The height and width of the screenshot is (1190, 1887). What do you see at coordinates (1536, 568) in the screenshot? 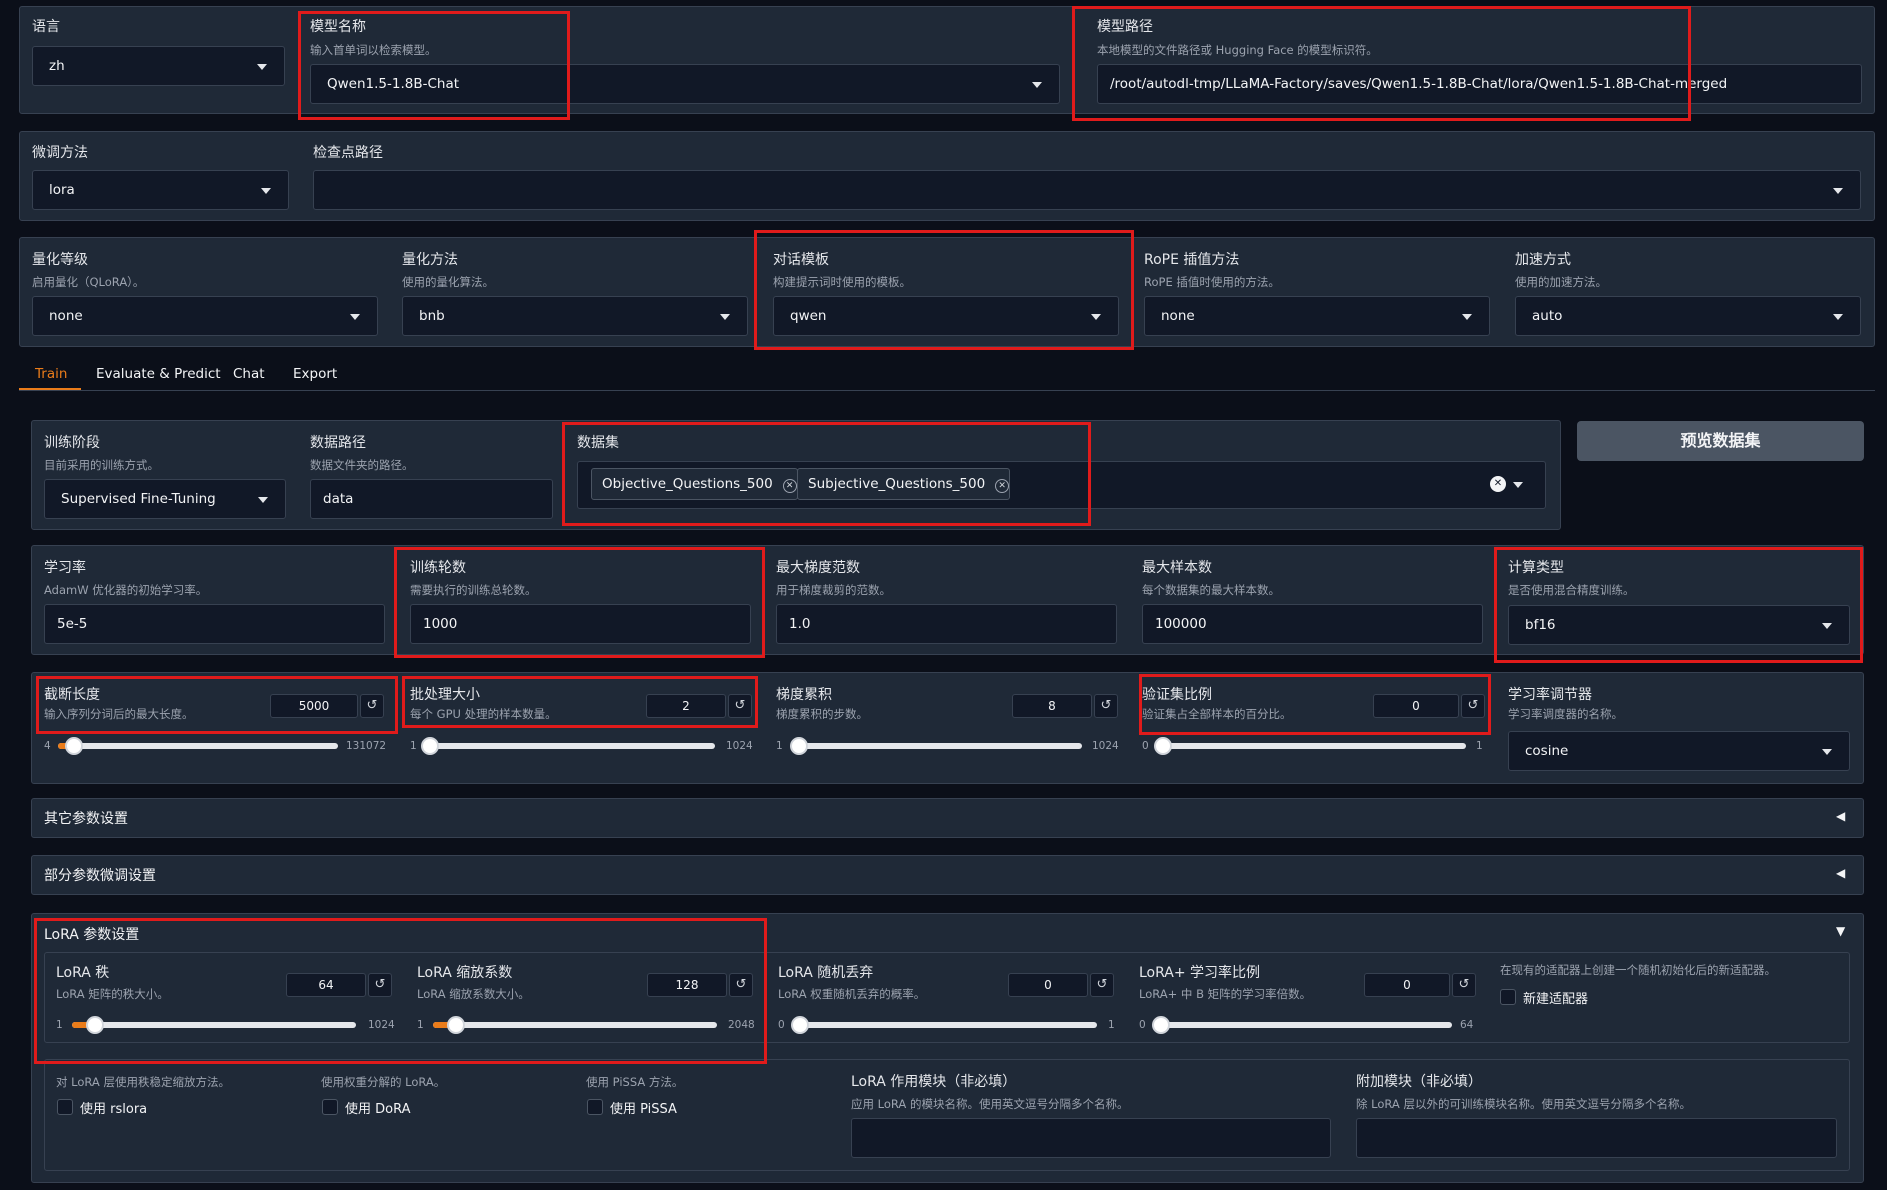
I see `compute-type-label: 计算类型` at bounding box center [1536, 568].